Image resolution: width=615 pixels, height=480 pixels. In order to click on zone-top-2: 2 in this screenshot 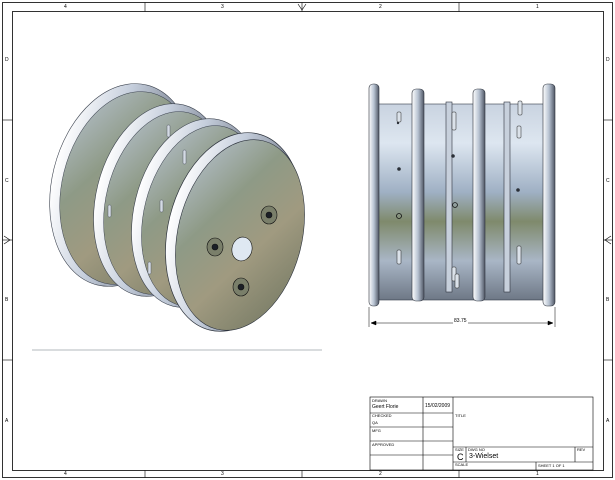, I will do `click(380, 7)`.